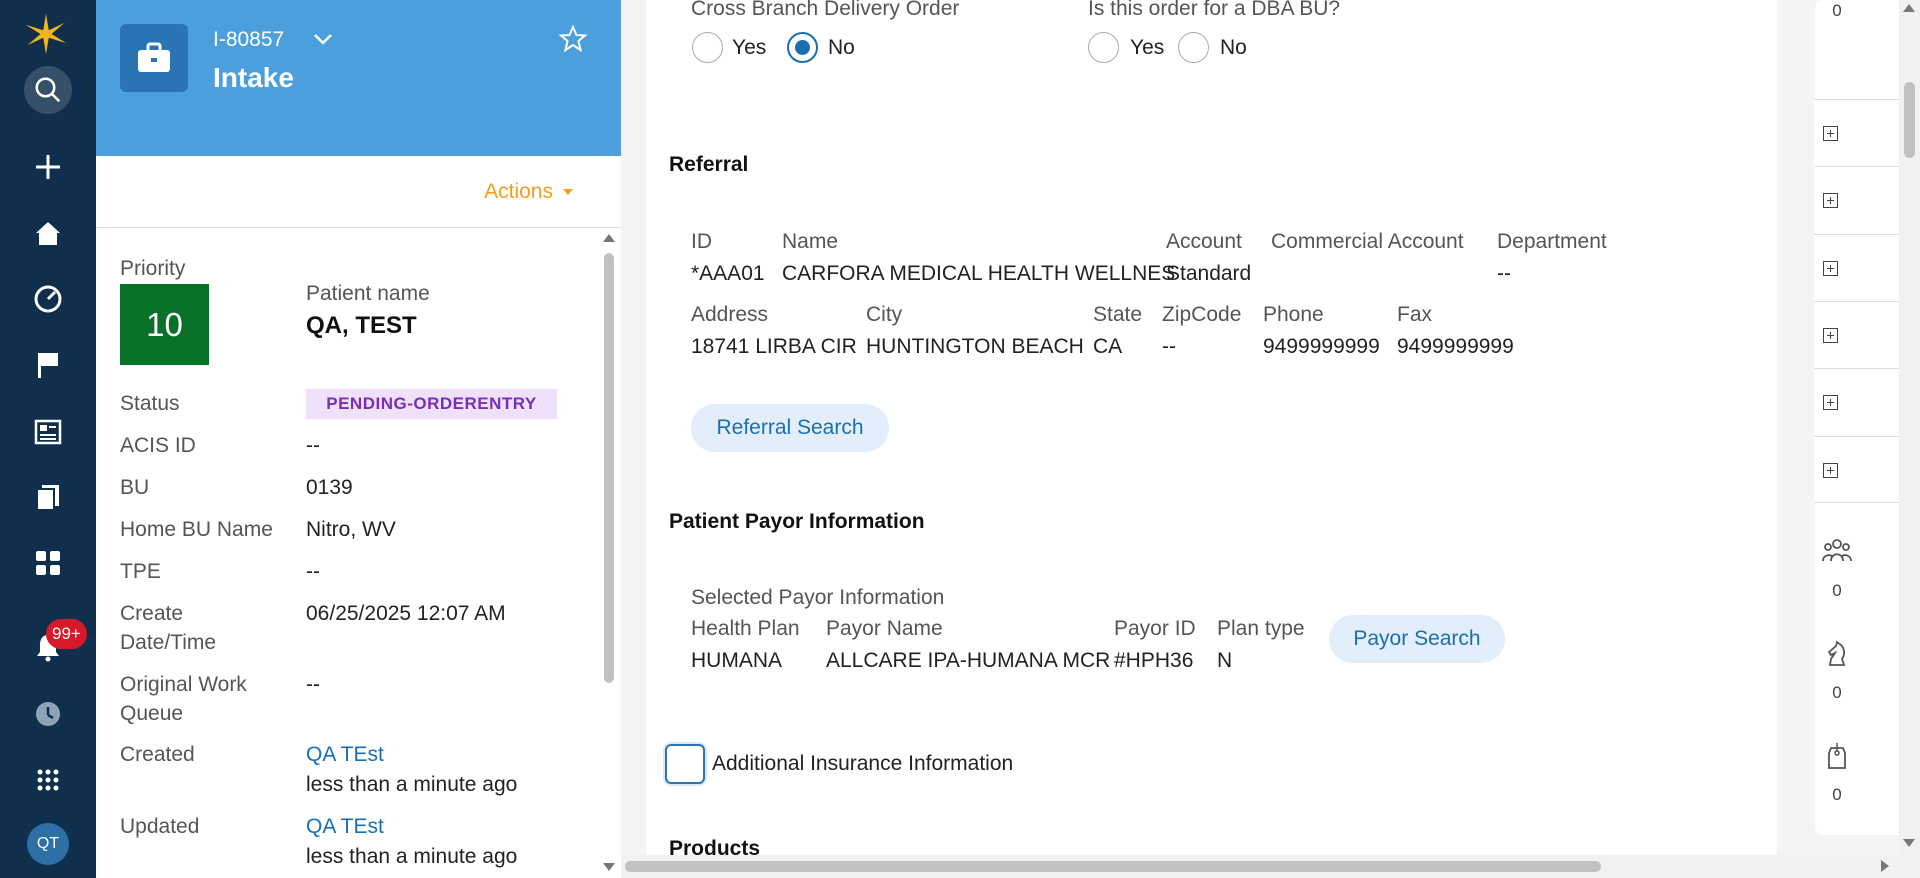 The height and width of the screenshot is (878, 1920). Describe the element at coordinates (164, 324) in the screenshot. I see `priority-badge: 10` at that location.